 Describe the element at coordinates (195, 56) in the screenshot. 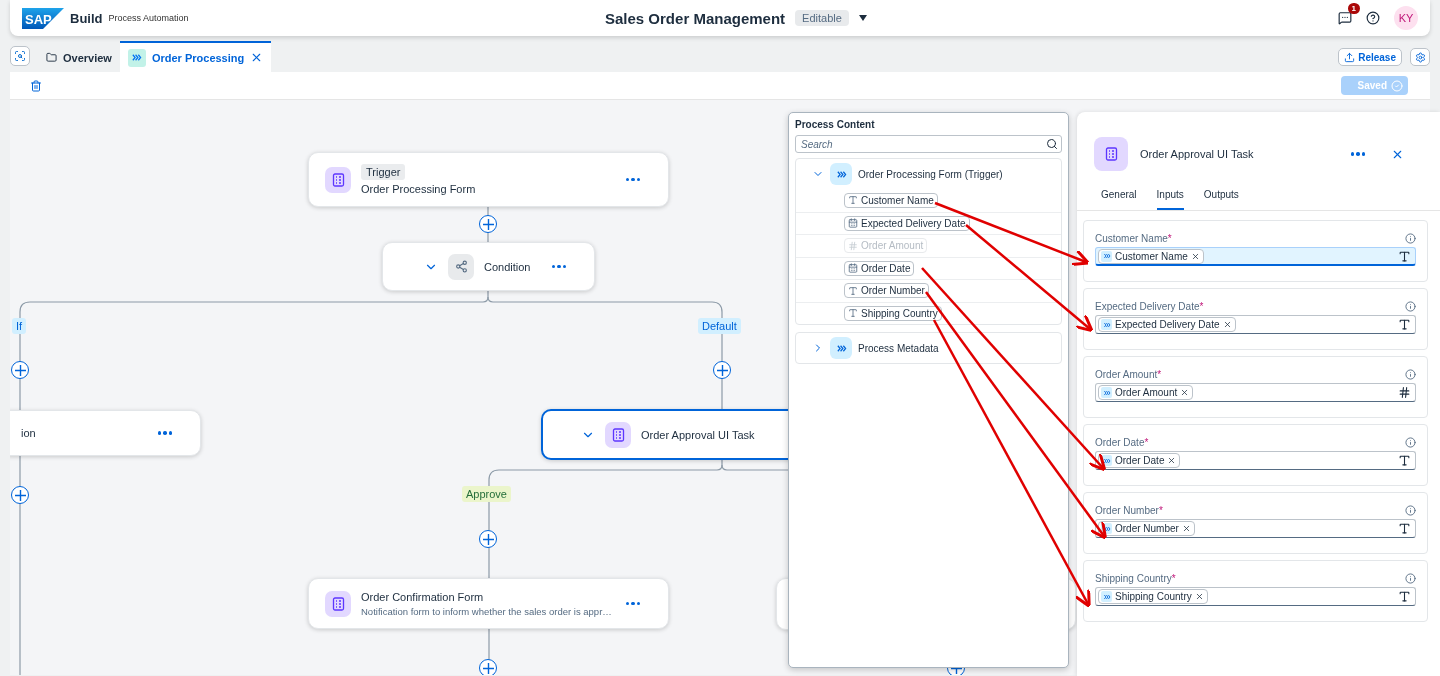

I see `tab: Order Processing` at that location.